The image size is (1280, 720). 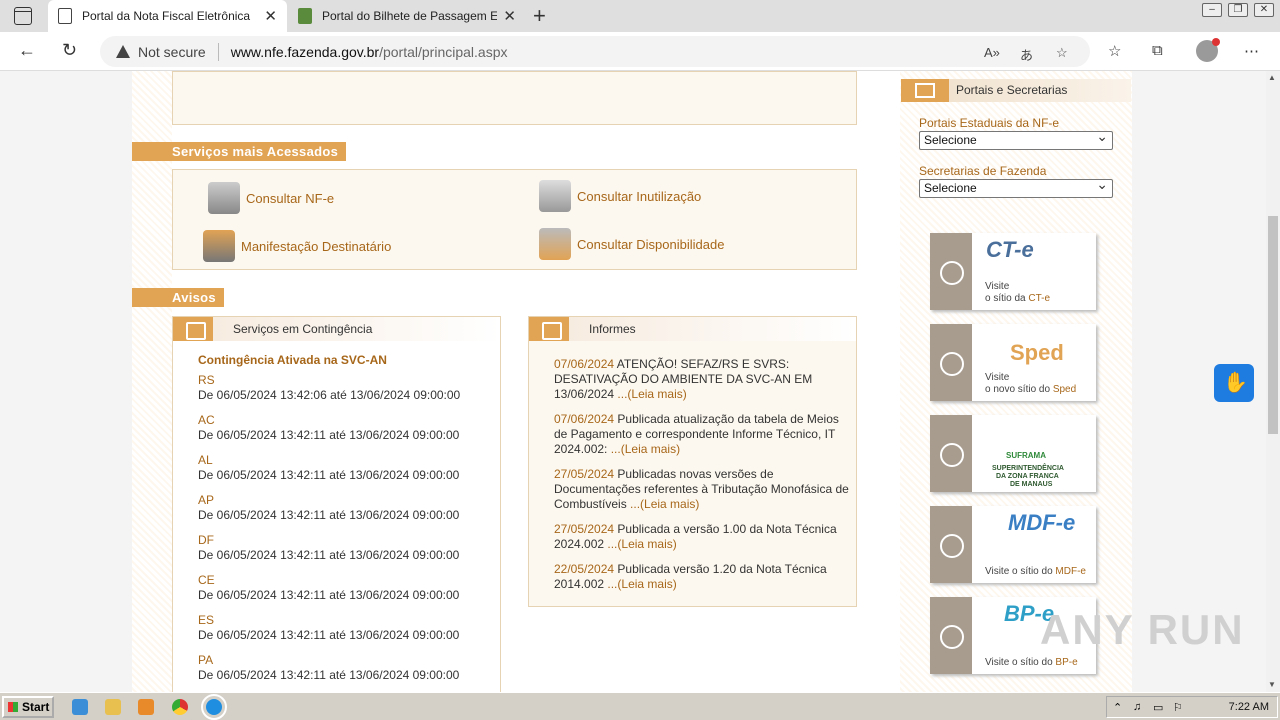 I want to click on ie-icon, so click(x=80, y=707).